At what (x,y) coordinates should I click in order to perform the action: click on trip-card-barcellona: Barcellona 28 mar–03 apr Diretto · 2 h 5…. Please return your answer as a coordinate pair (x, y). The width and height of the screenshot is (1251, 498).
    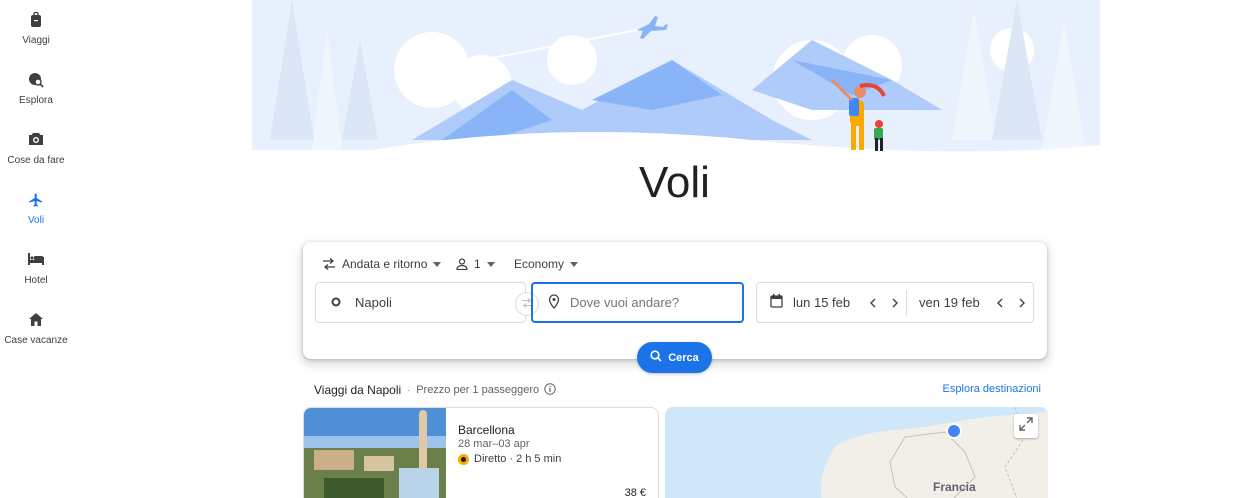
    Looking at the image, I should click on (481, 452).